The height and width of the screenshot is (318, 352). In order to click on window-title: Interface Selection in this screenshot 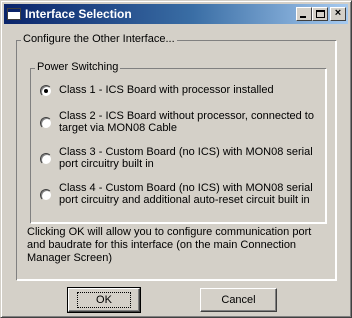, I will do `click(78, 14)`.